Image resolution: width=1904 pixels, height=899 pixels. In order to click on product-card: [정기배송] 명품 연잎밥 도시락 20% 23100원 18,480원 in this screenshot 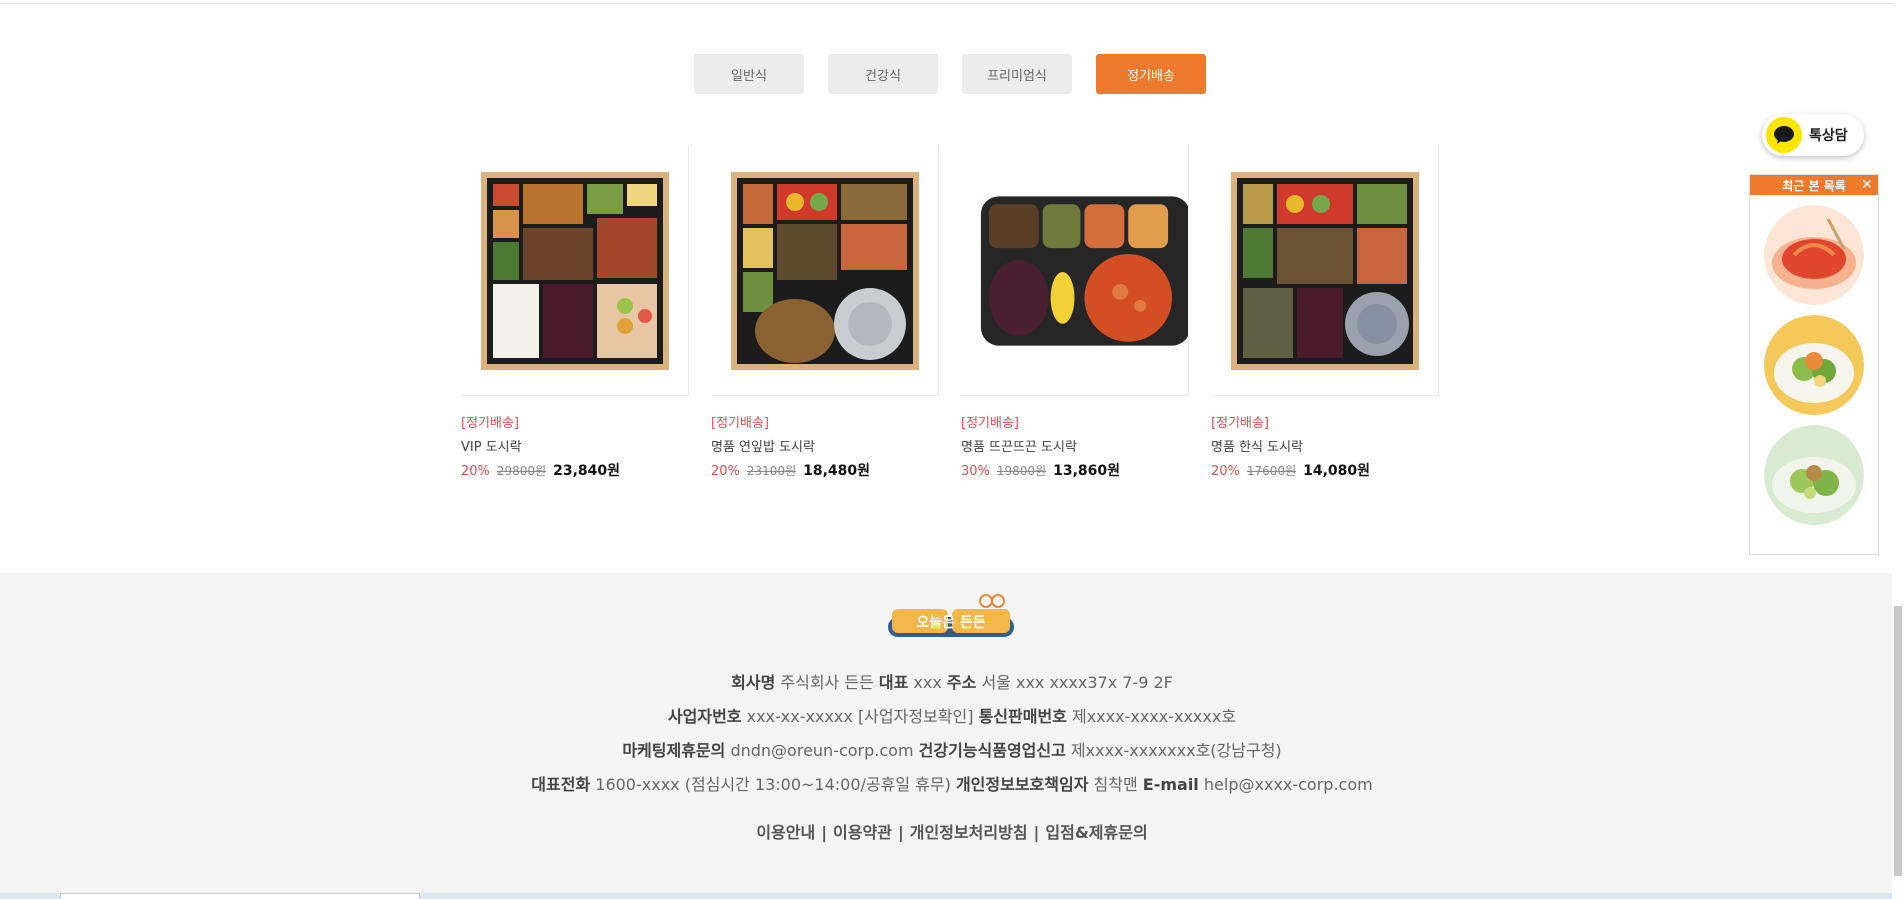, I will do `click(825, 313)`.